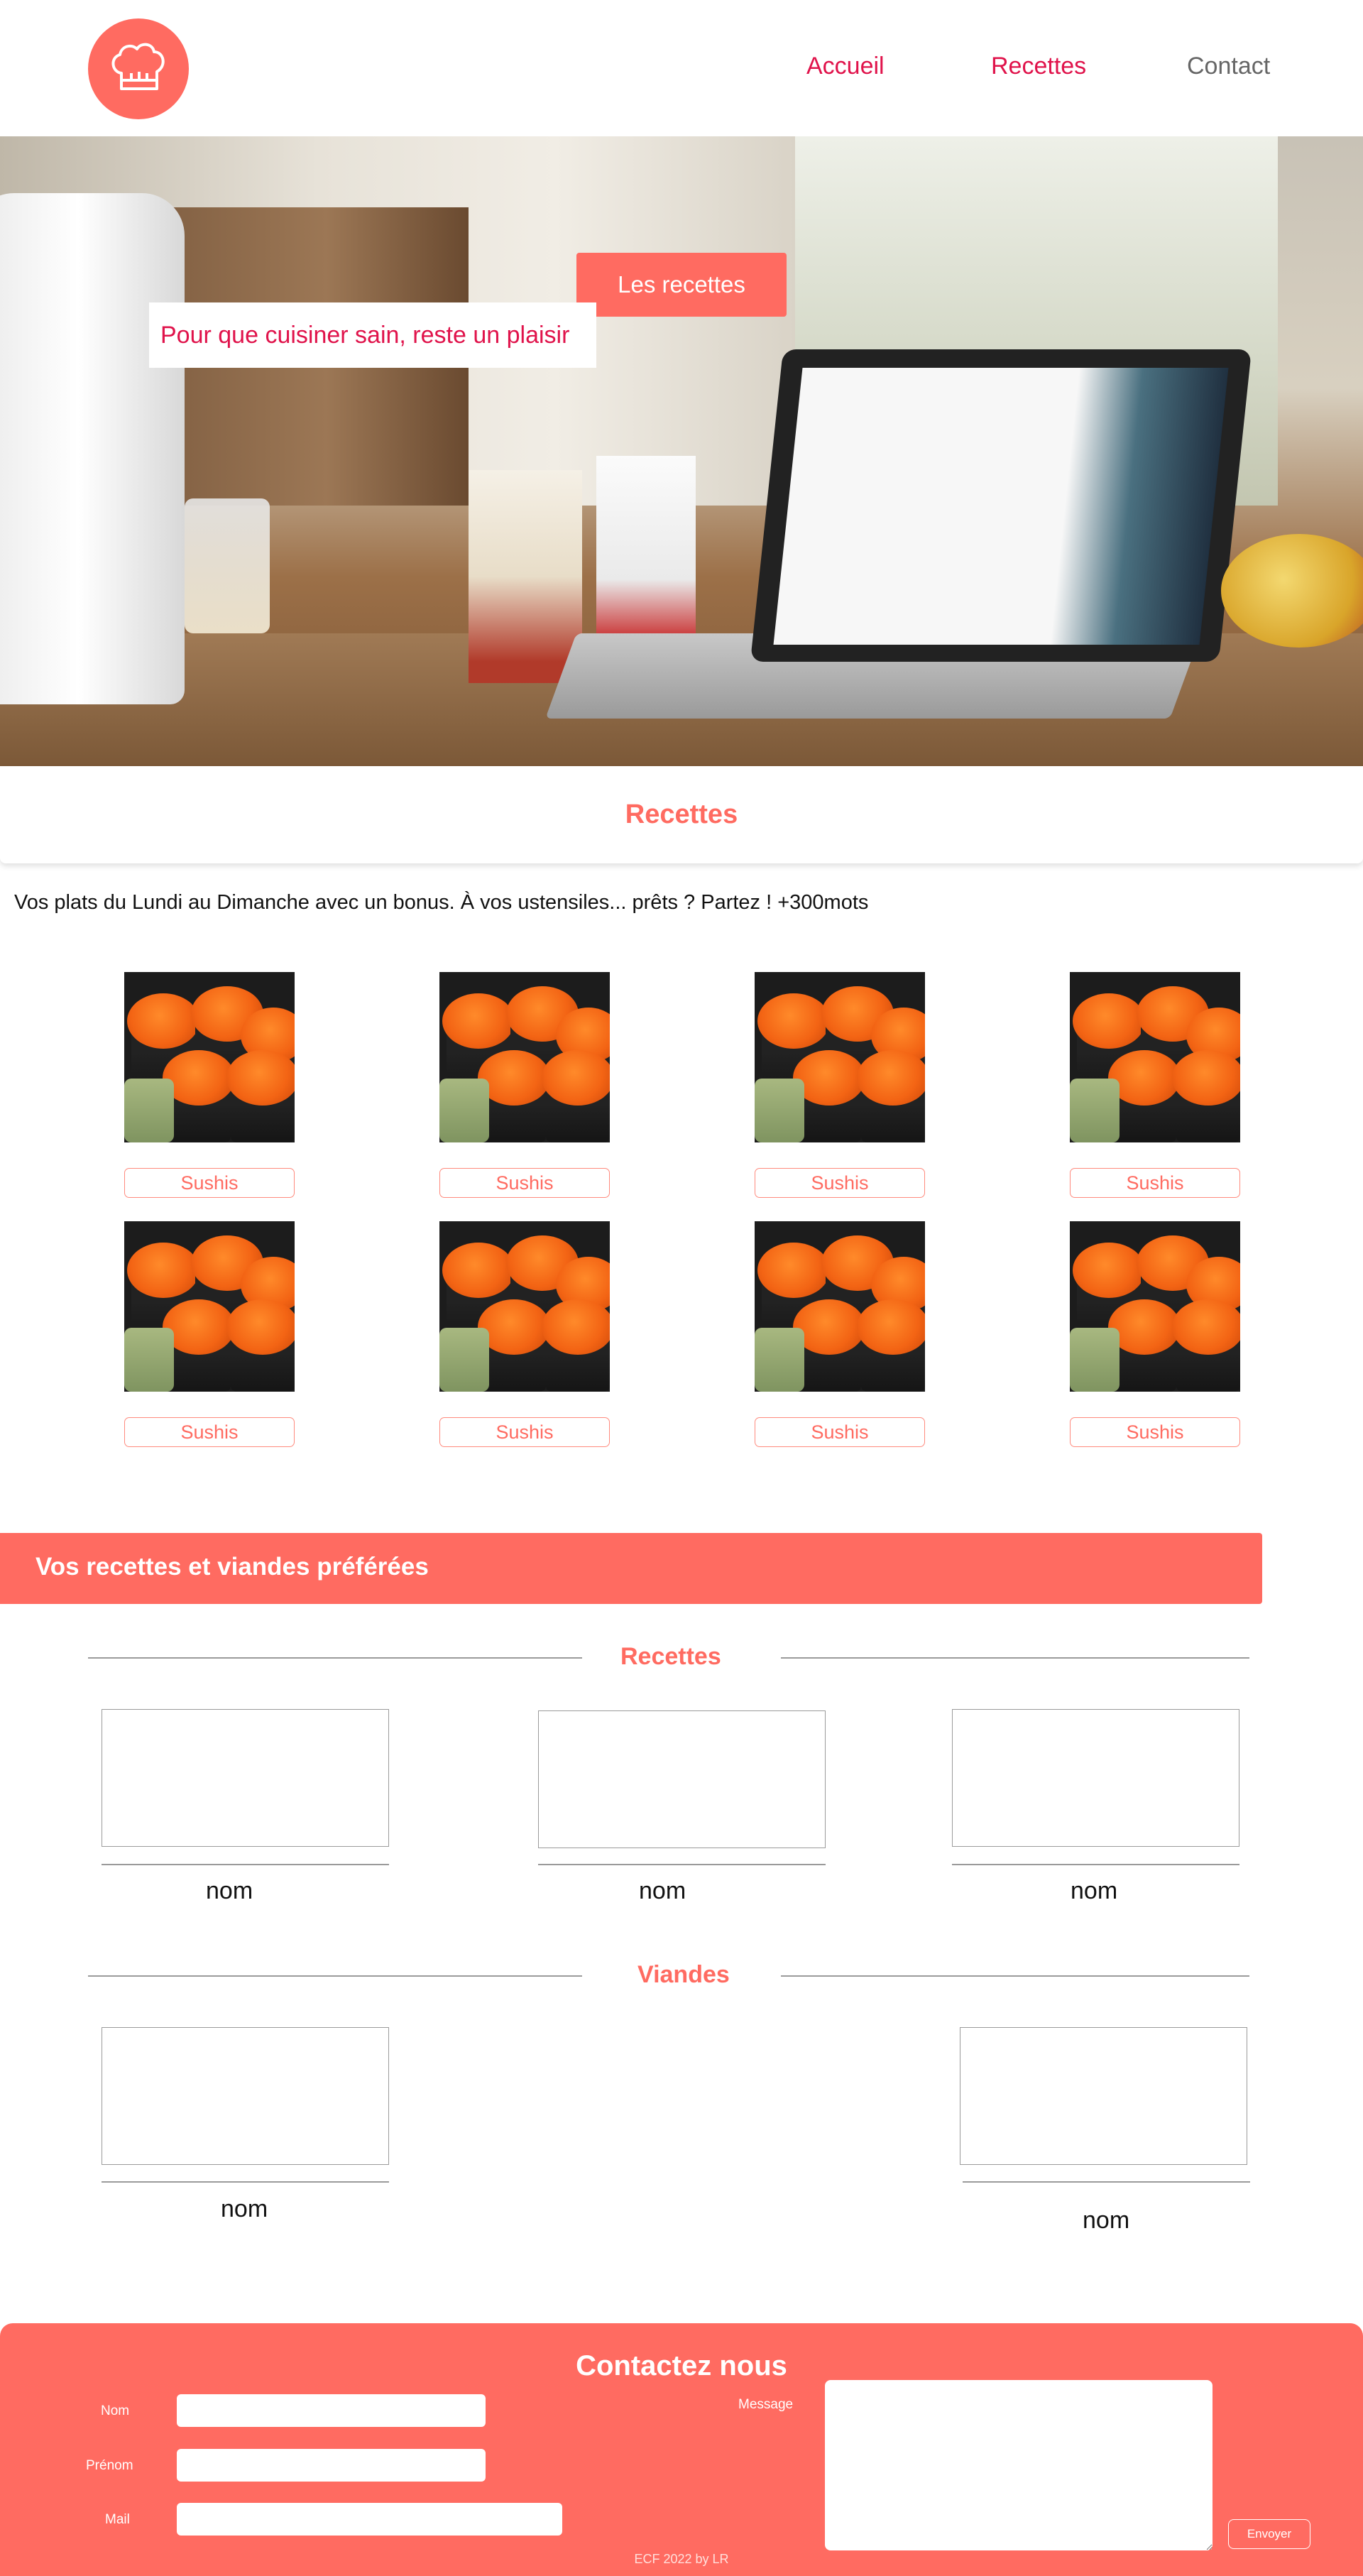 The image size is (1363, 2576). I want to click on hero-image-mixer, so click(92, 448).